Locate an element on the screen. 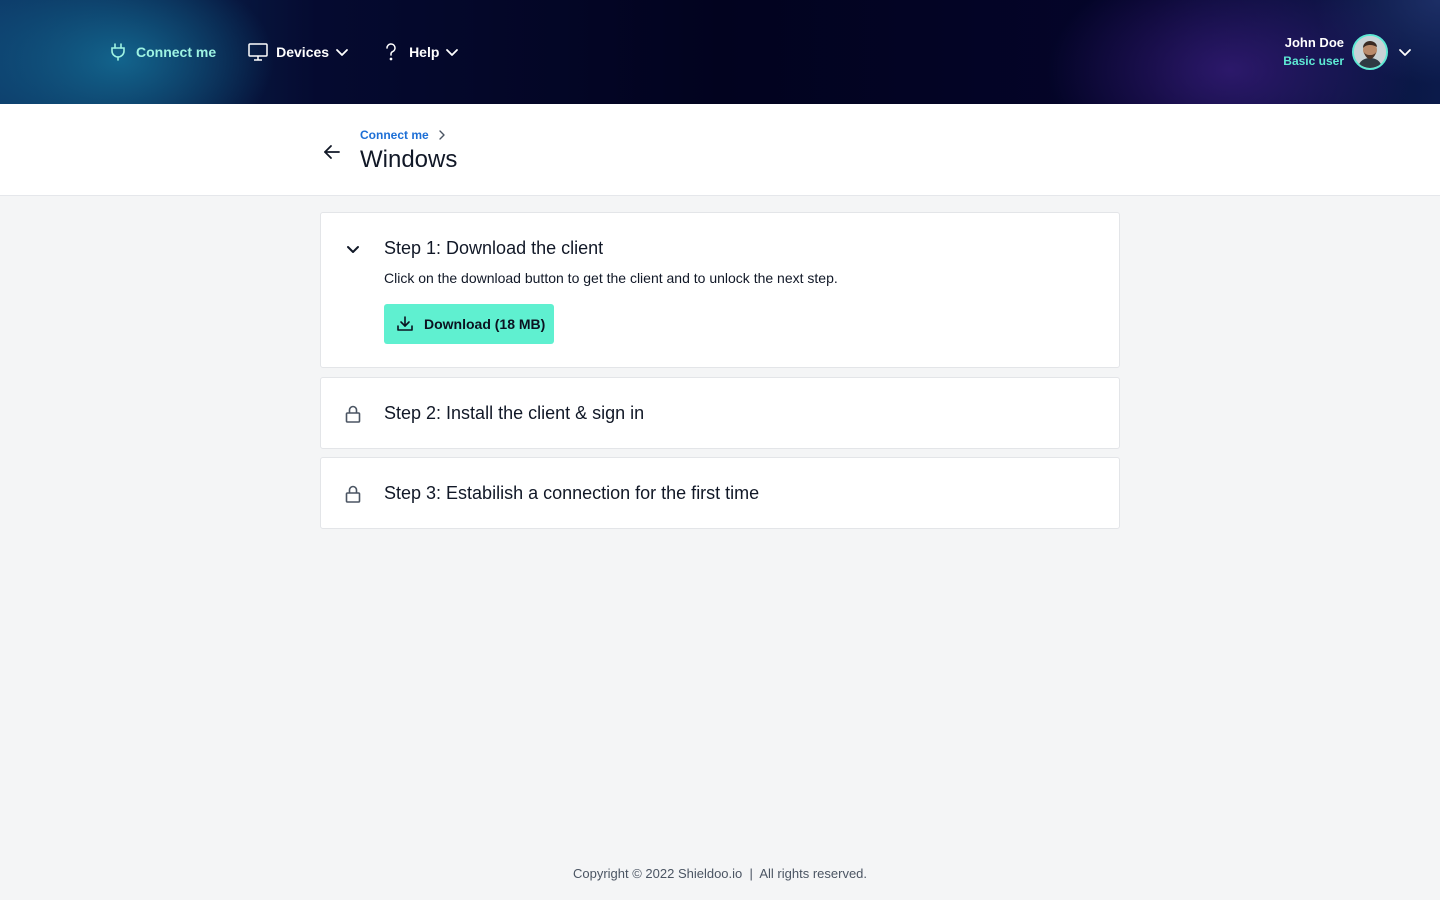 The image size is (1440, 900). download-button: Download (18 MB) is located at coordinates (469, 324).